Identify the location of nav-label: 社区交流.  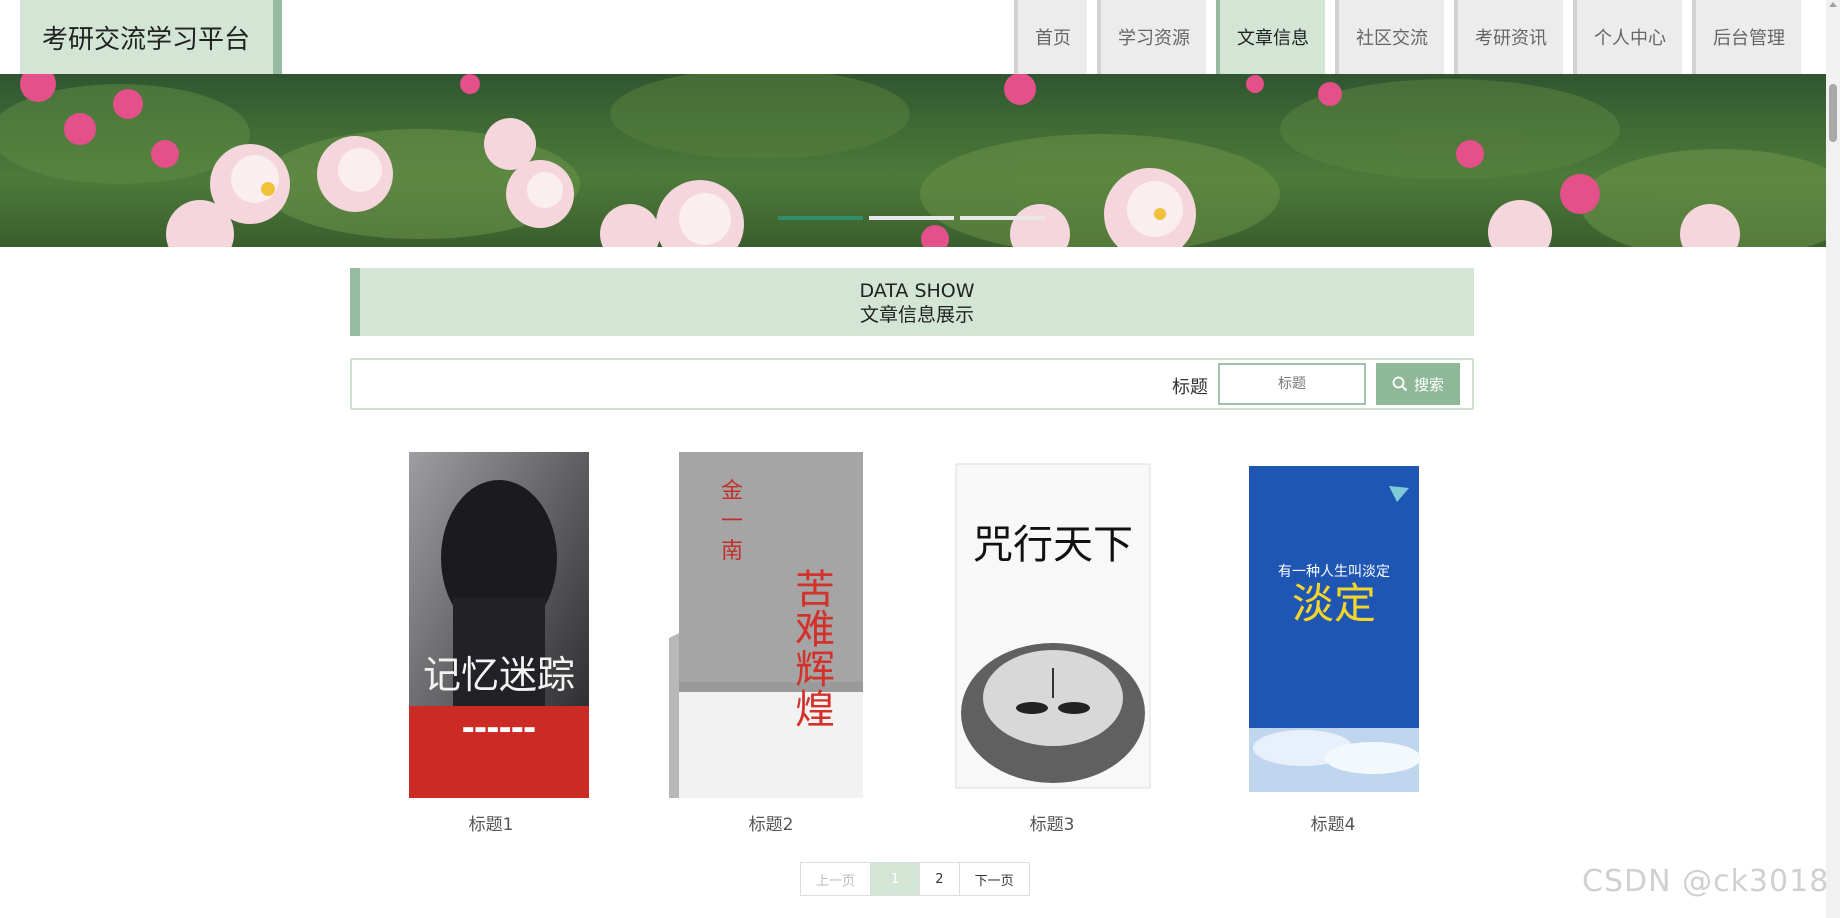
(1392, 38).